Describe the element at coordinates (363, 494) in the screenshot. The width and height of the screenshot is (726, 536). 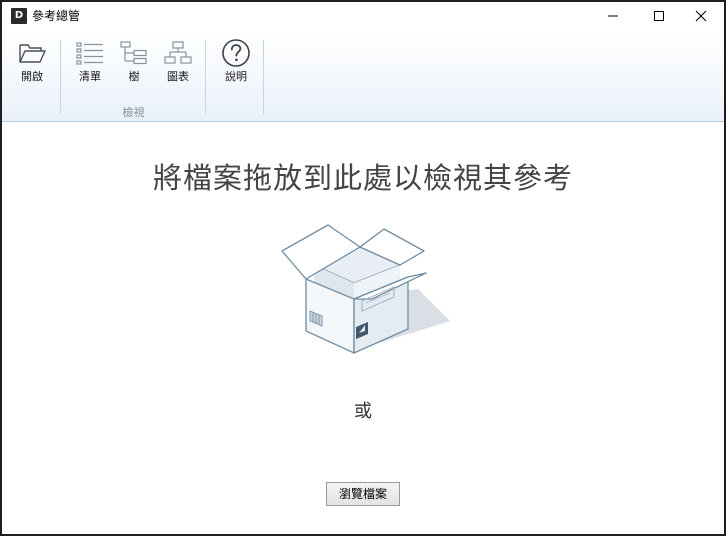
I see `browse-files-button: 瀏覽檔案` at that location.